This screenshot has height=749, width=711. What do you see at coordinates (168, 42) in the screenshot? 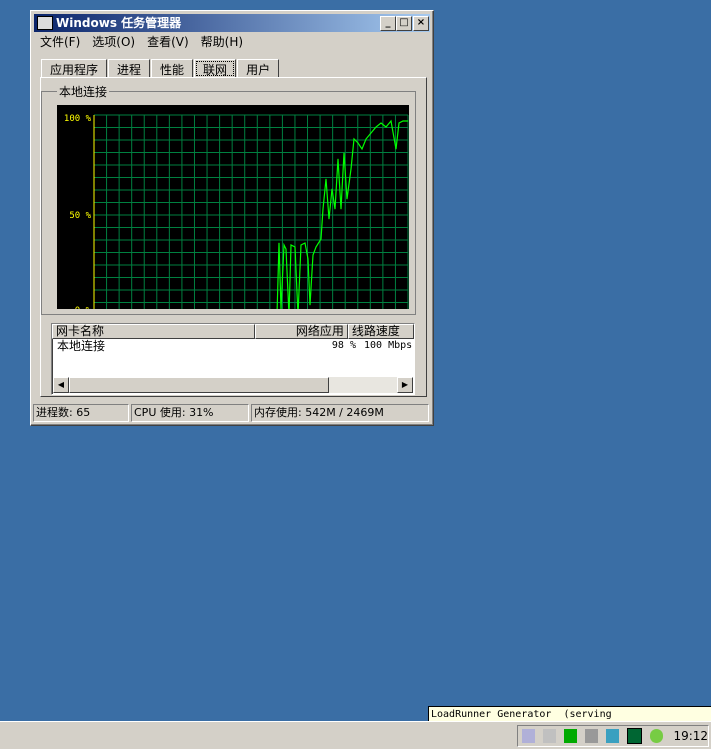
I see `menu-view: 查看(V)` at bounding box center [168, 42].